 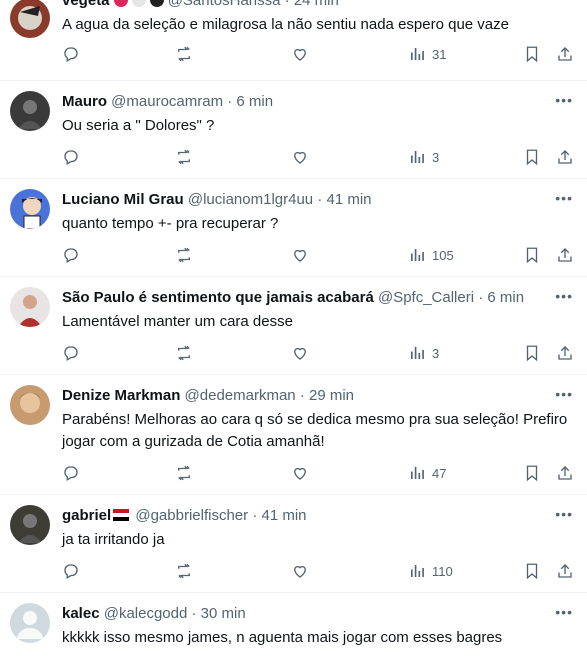 I want to click on tweet-actions: 105, so click(x=322, y=256).